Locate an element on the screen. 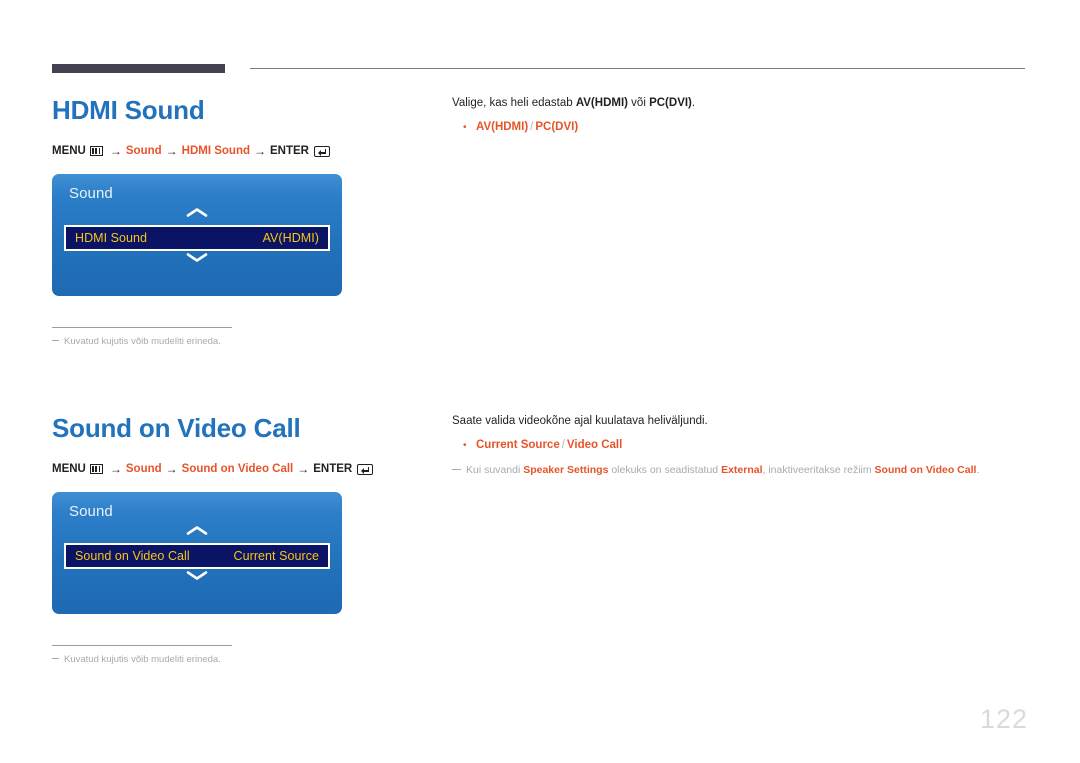  osd-row-label: HDMI Sound is located at coordinates (111, 238).